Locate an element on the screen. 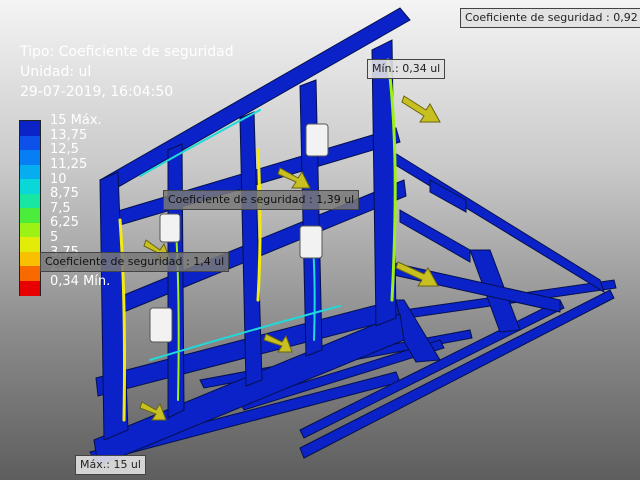 This screenshot has width=640, height=480. legend-label: 13,75 is located at coordinates (69, 135).